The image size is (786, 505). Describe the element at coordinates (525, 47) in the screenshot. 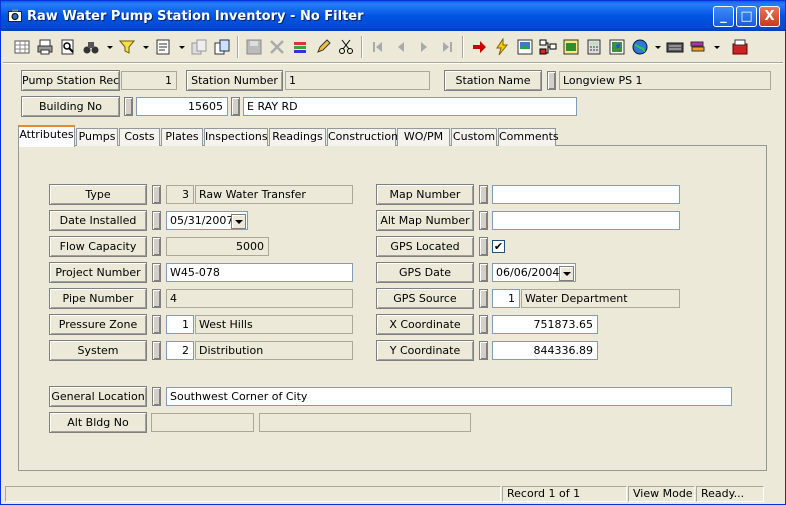

I see `image-icon` at that location.